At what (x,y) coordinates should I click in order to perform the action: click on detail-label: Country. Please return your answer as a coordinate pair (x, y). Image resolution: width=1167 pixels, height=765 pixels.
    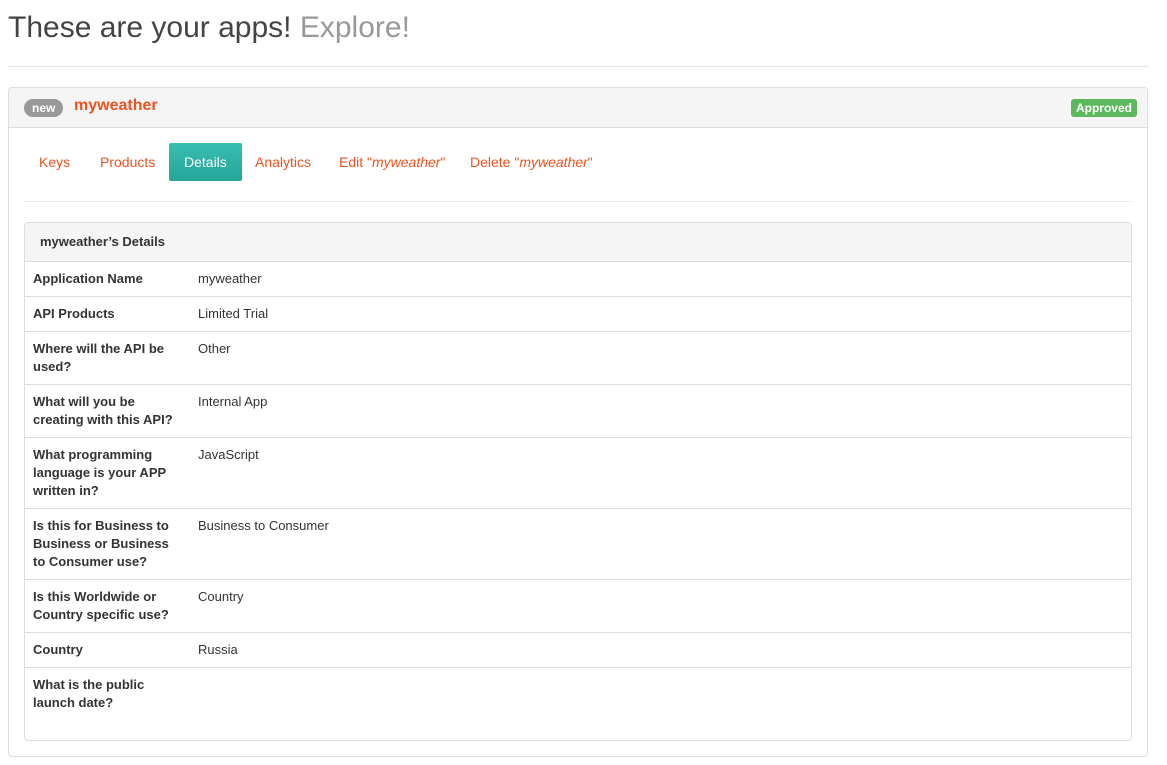
    Looking at the image, I should click on (107, 650).